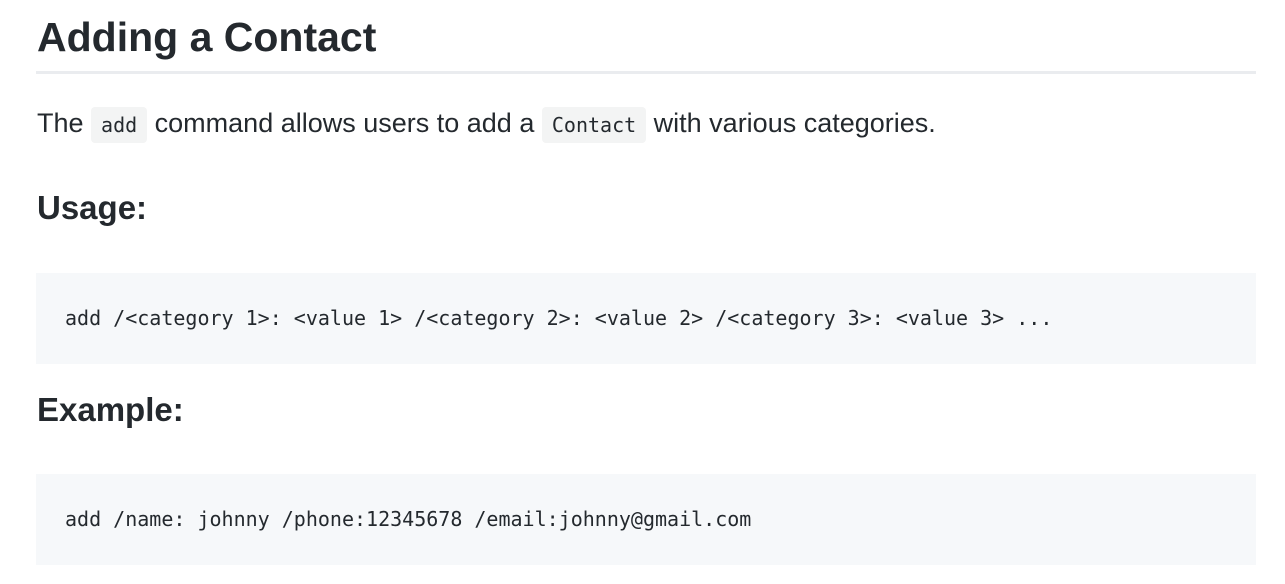 The width and height of the screenshot is (1285, 584). I want to click on intro-text-after: with various categories., so click(791, 123).